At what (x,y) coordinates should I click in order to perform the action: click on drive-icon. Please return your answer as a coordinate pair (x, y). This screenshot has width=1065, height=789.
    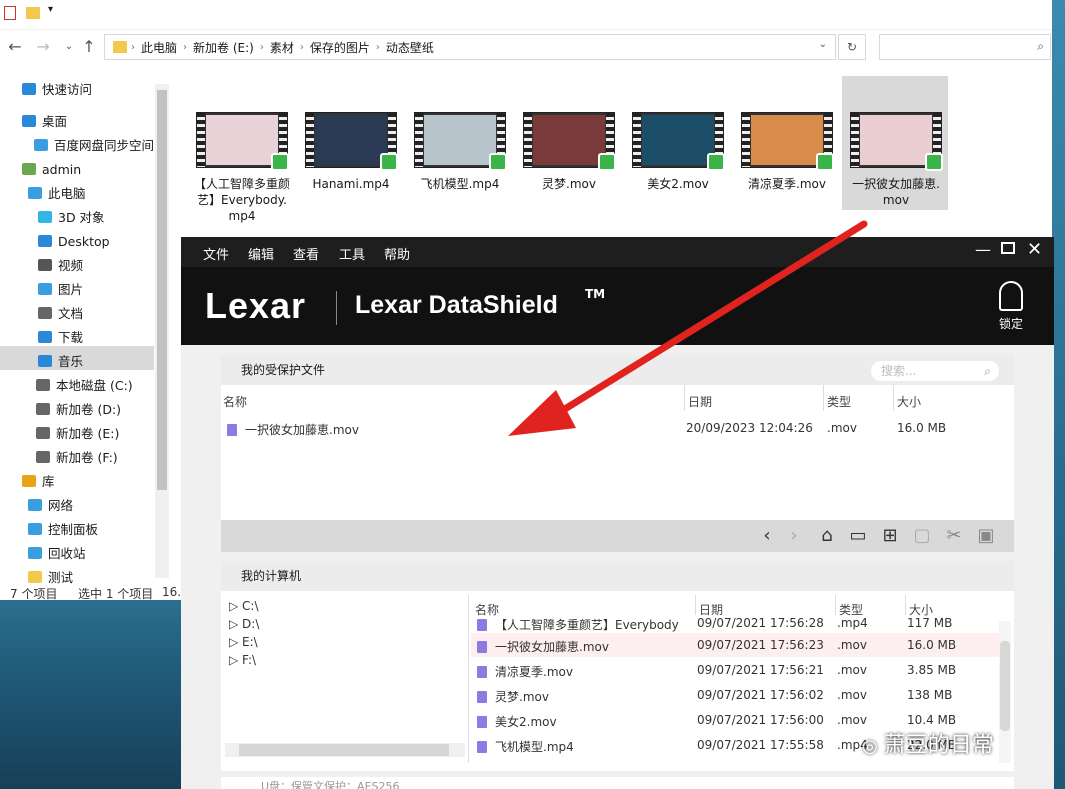
    Looking at the image, I should click on (43, 433).